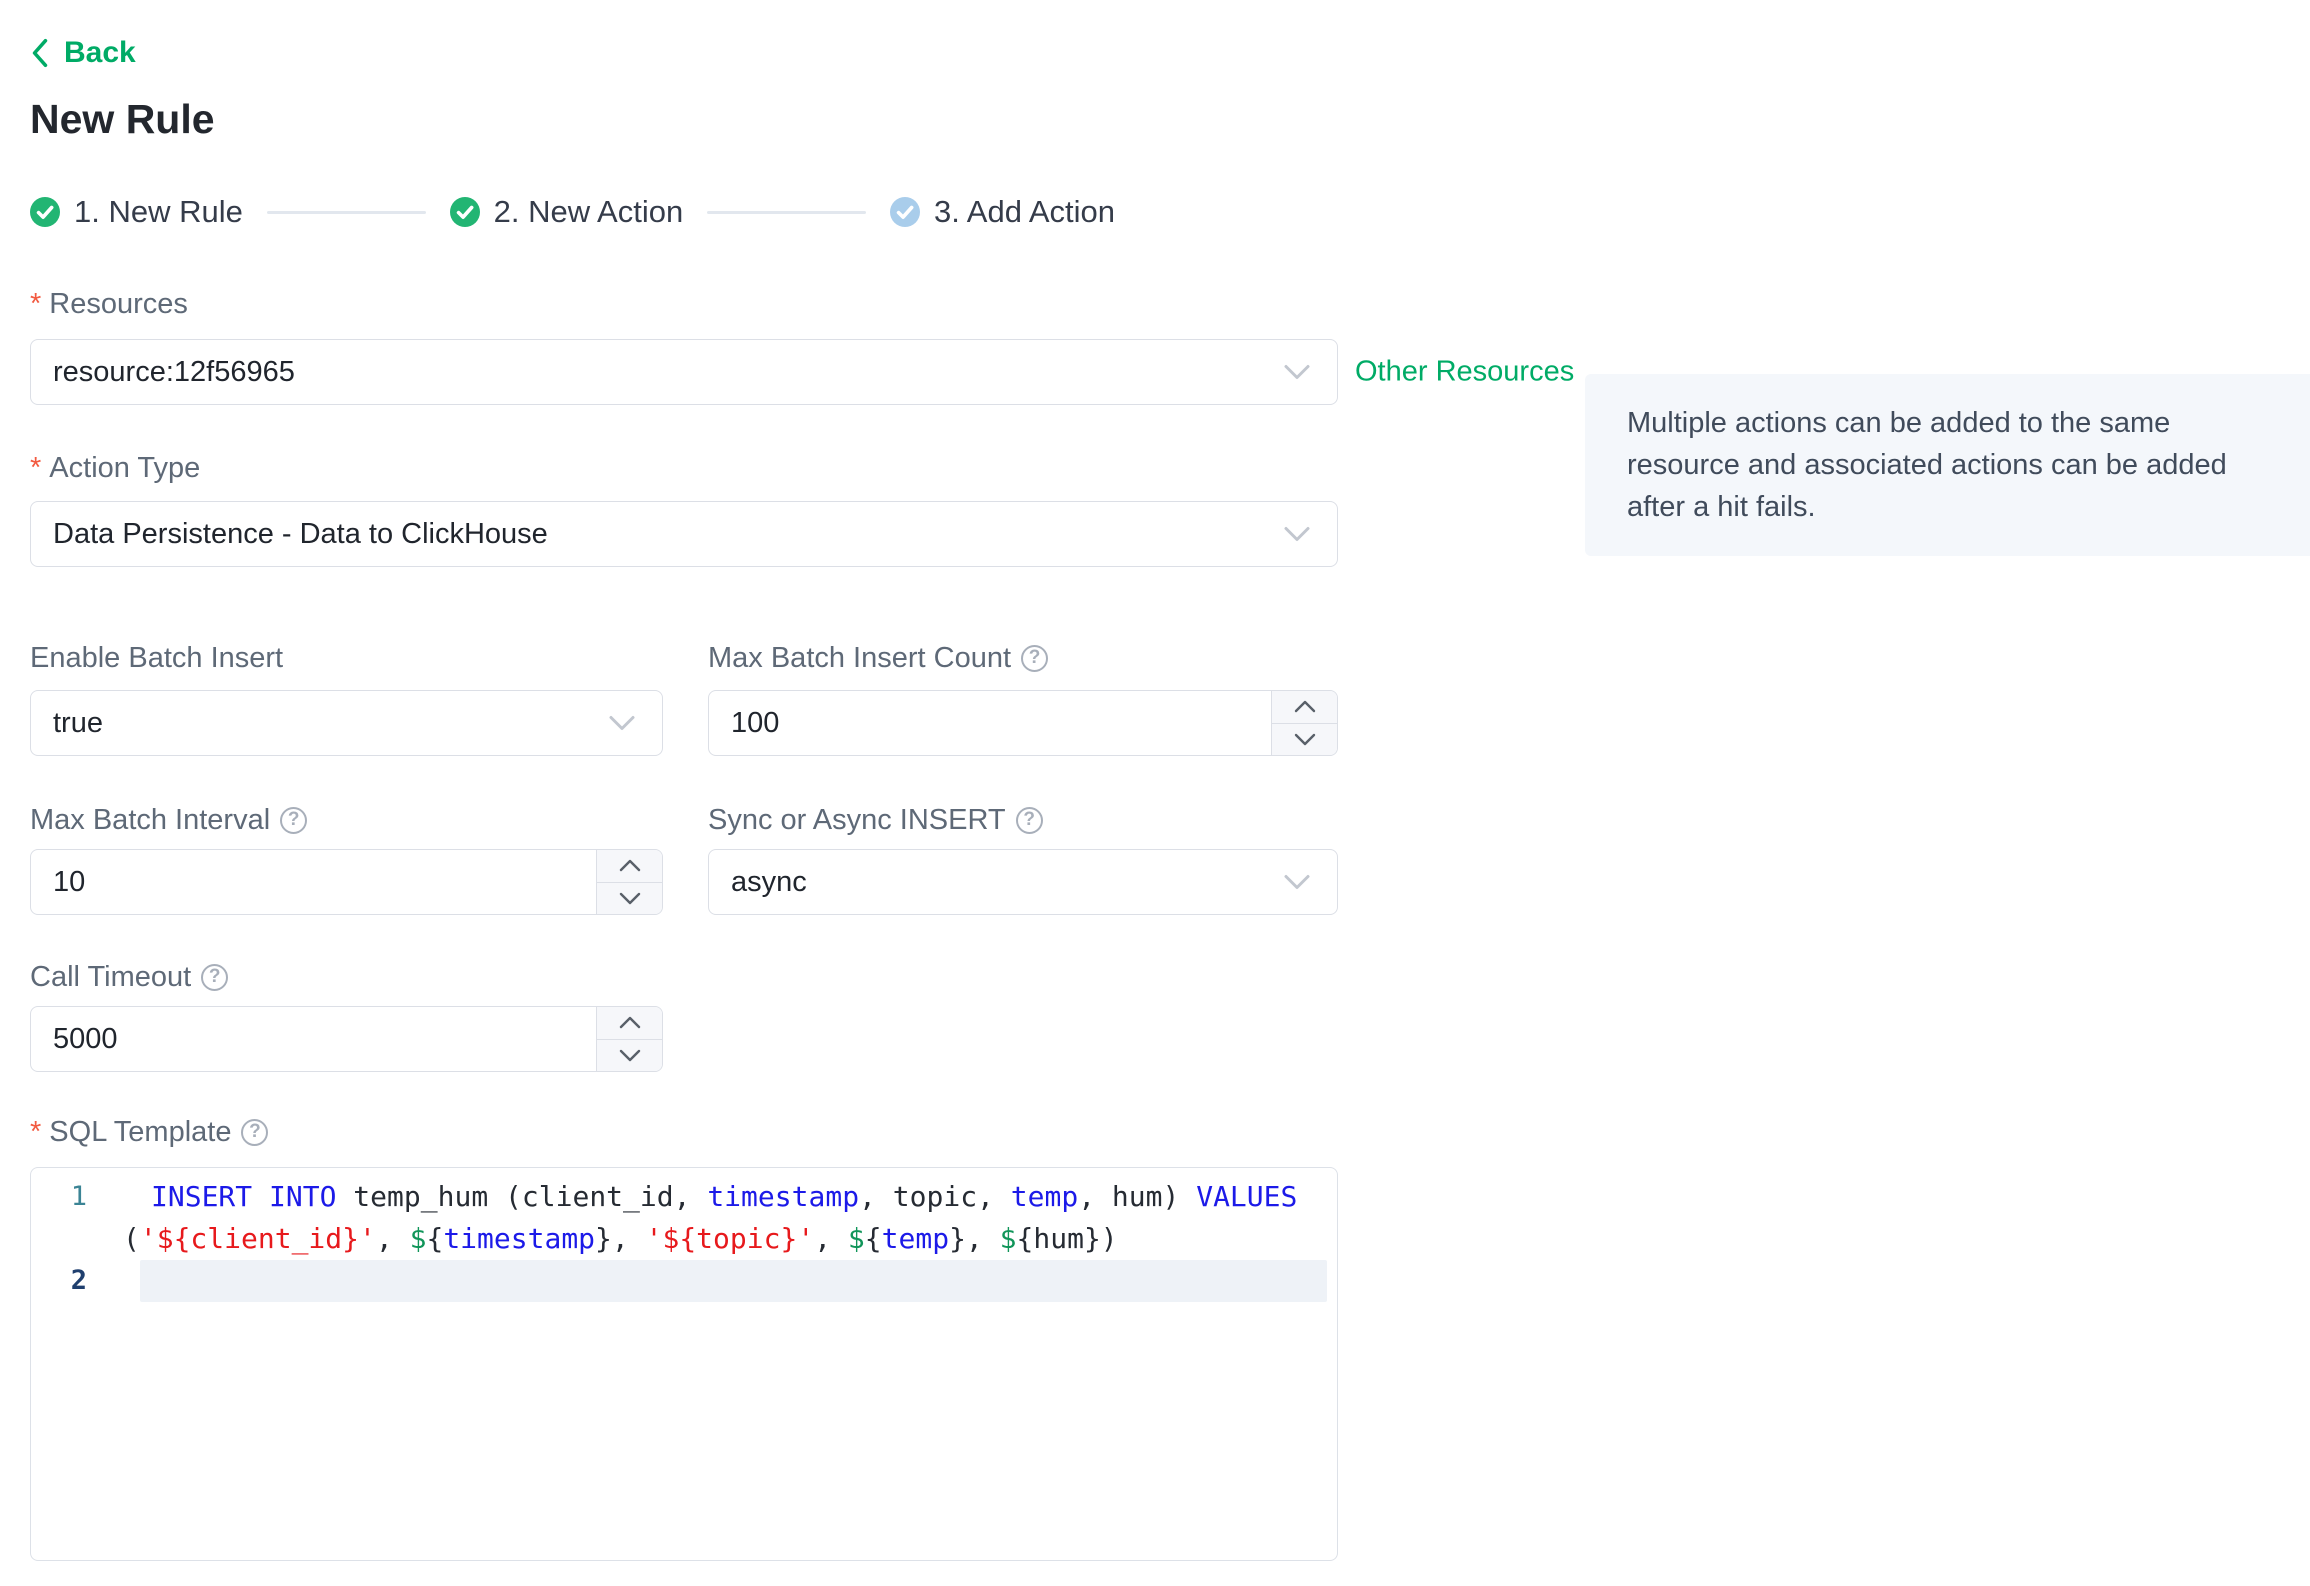 Image resolution: width=2310 pixels, height=1586 pixels. I want to click on sync-or-async-insert-select: async, so click(1023, 882).